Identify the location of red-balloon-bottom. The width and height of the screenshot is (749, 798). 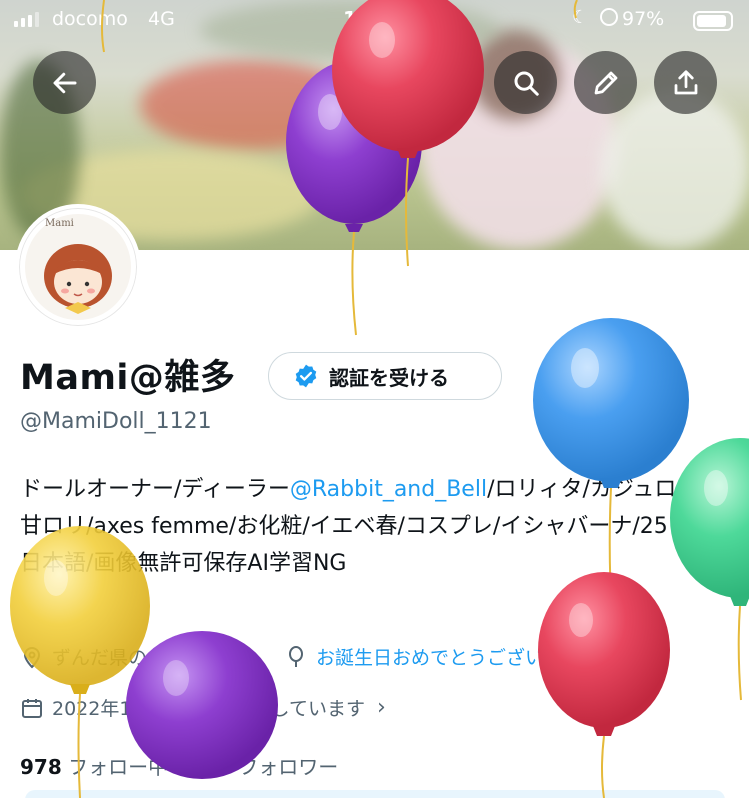
(604, 685).